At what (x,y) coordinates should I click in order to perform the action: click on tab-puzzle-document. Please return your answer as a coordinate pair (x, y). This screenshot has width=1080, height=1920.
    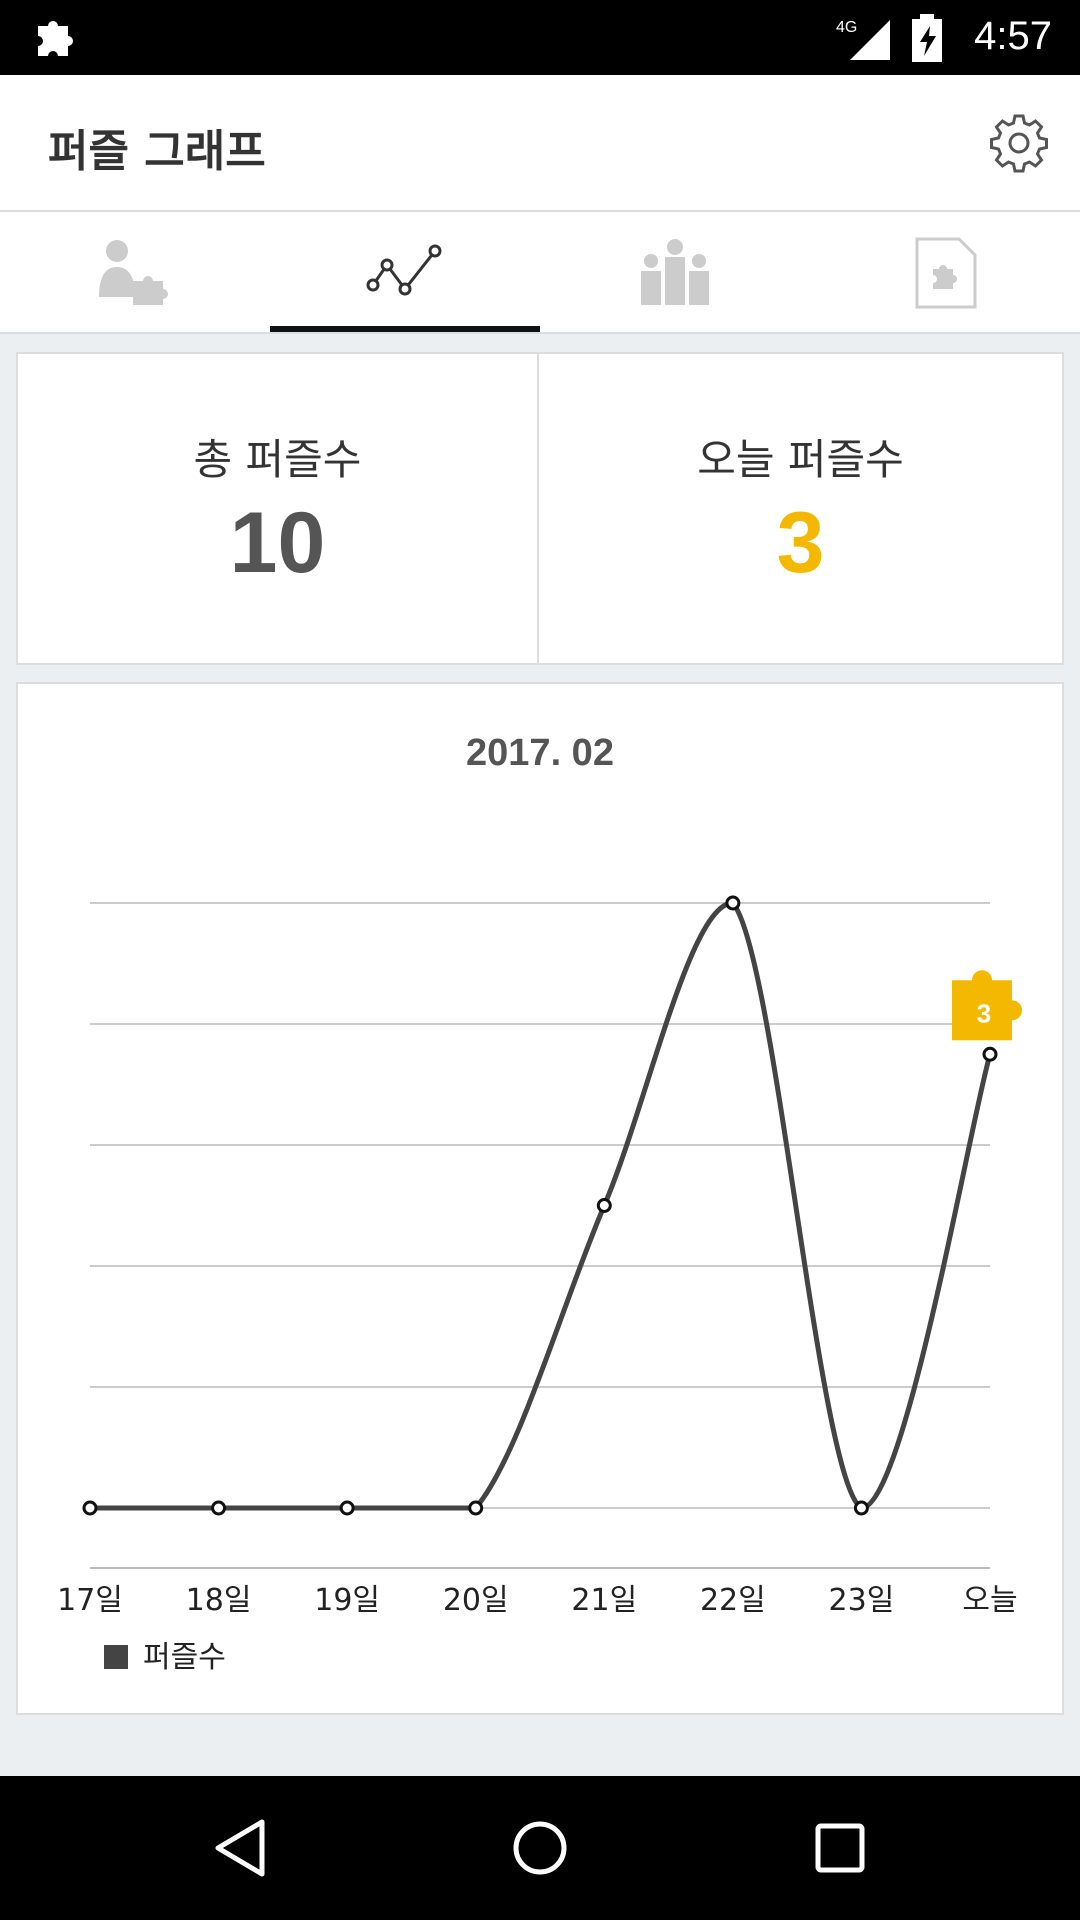
    Looking at the image, I should click on (945, 272).